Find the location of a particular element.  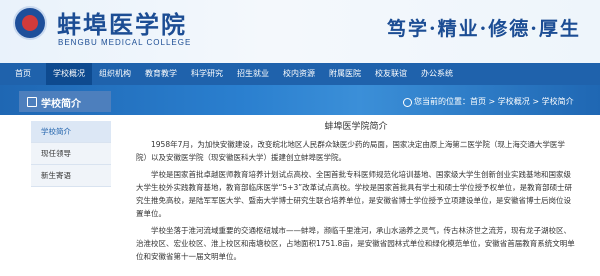

nav-item-alumni: 校友联谊 is located at coordinates (391, 74).